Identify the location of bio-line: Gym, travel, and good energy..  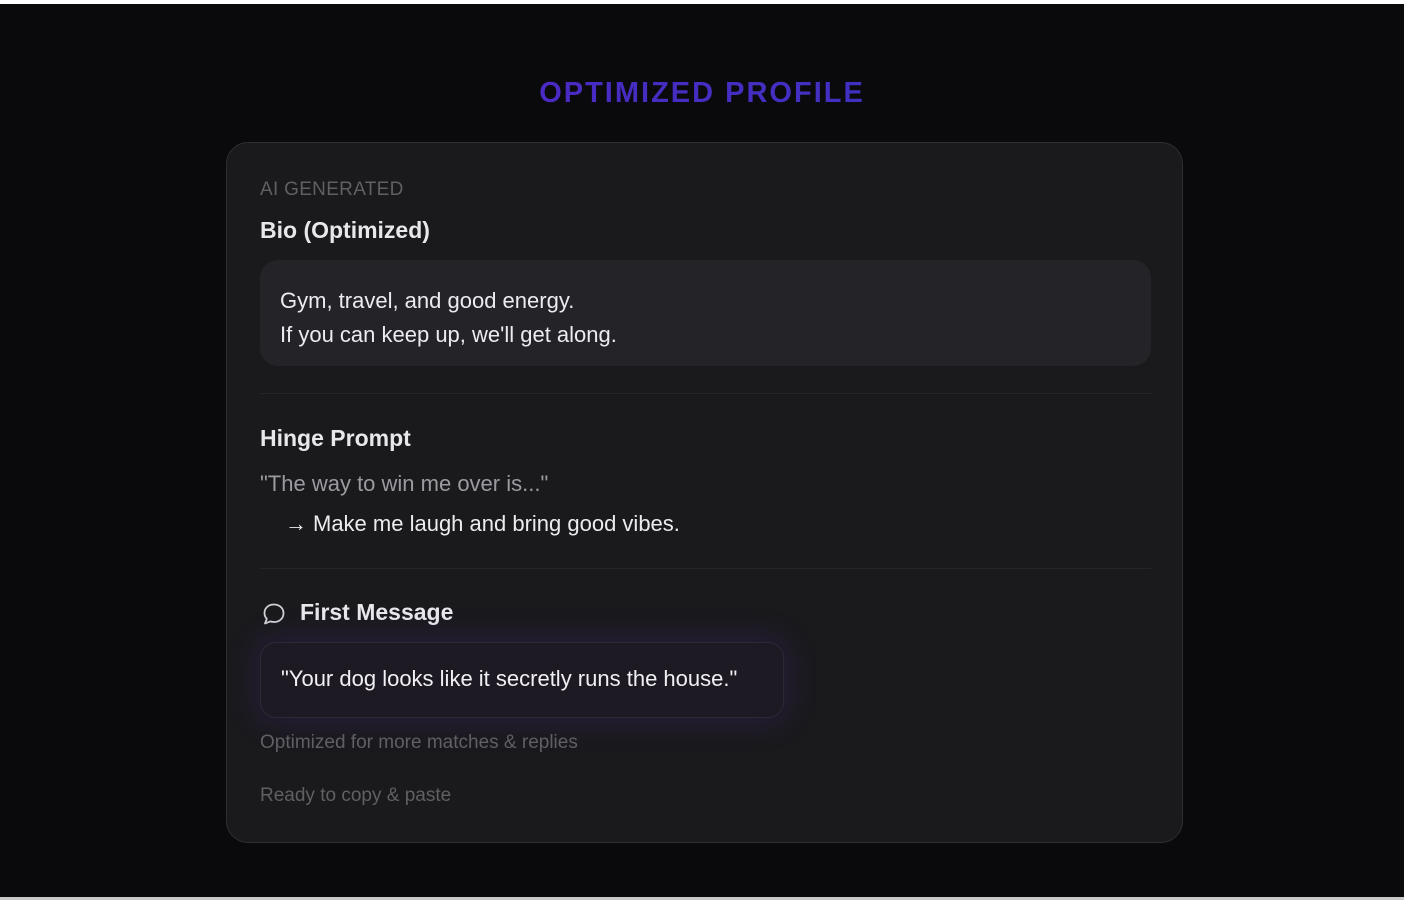
(427, 300).